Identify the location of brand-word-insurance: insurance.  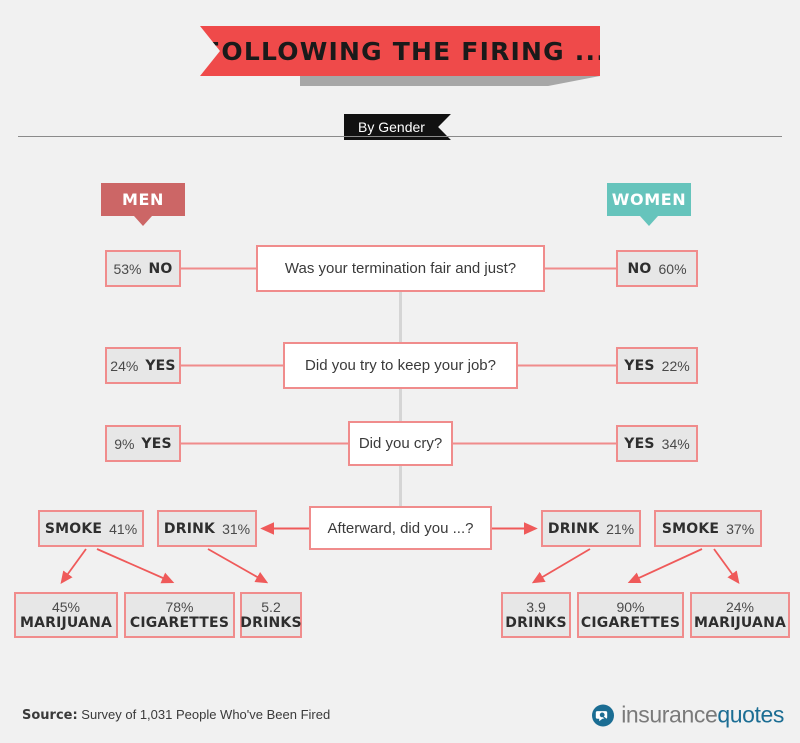
(669, 714).